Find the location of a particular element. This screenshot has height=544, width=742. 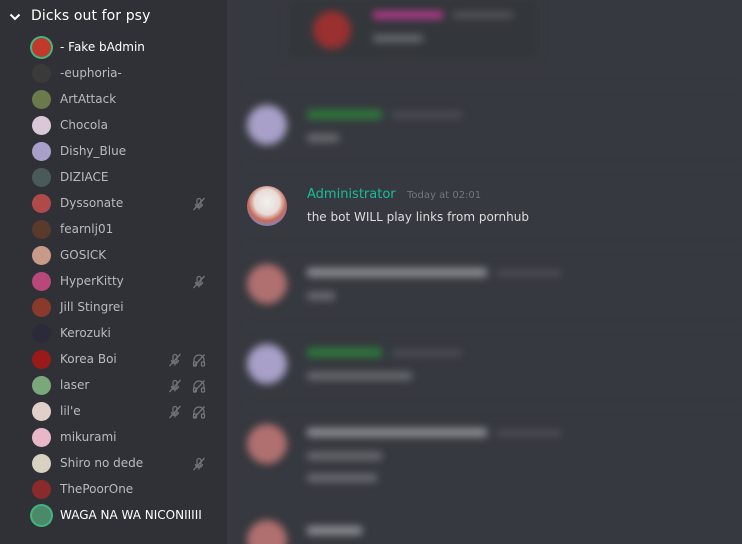

chevron-down-icon is located at coordinates (15, 17).